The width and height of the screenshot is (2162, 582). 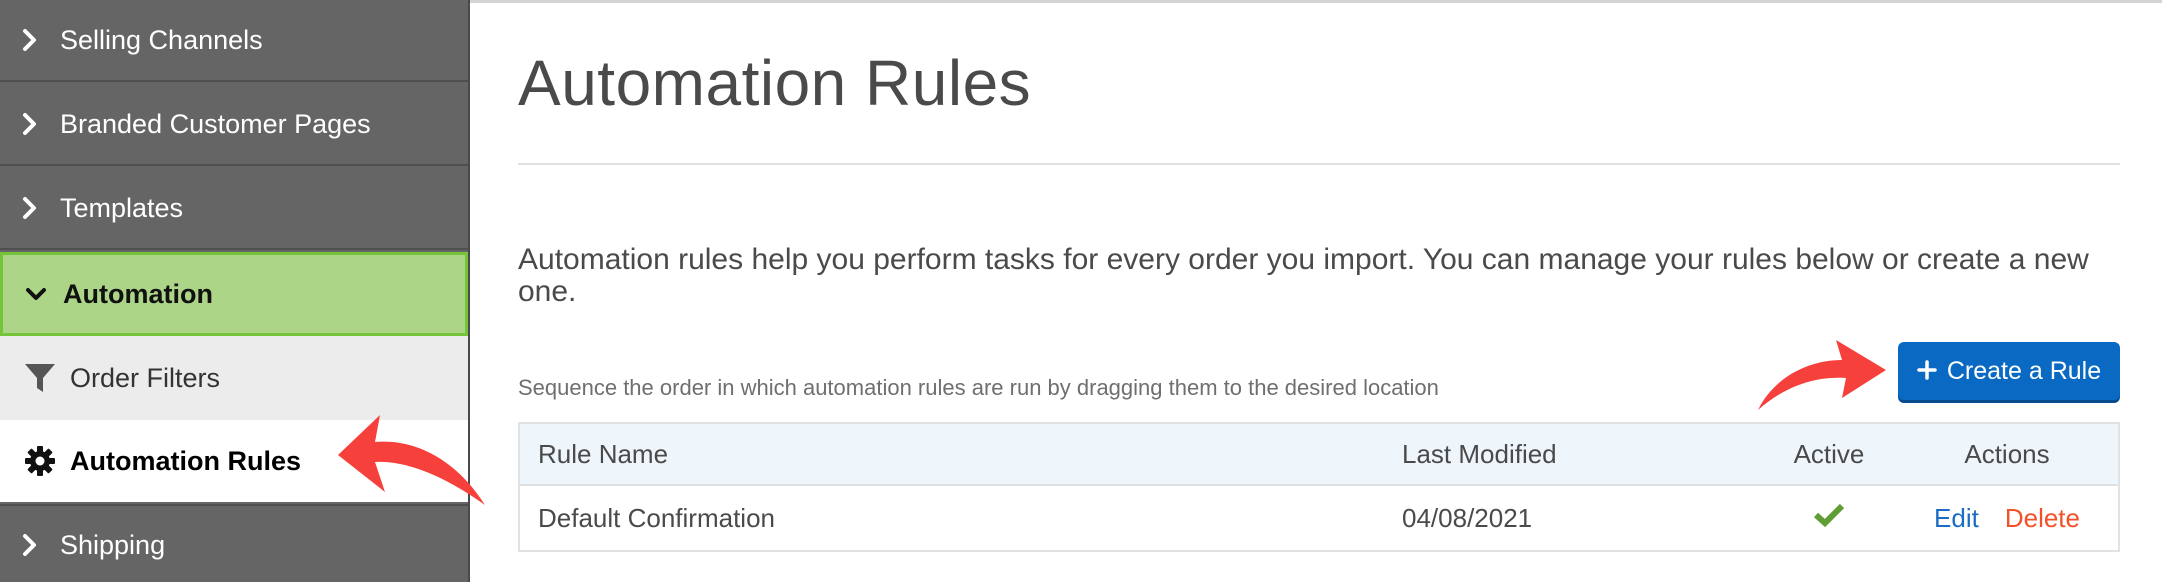 What do you see at coordinates (234, 294) in the screenshot?
I see `sidebar-item-automation: Automation` at bounding box center [234, 294].